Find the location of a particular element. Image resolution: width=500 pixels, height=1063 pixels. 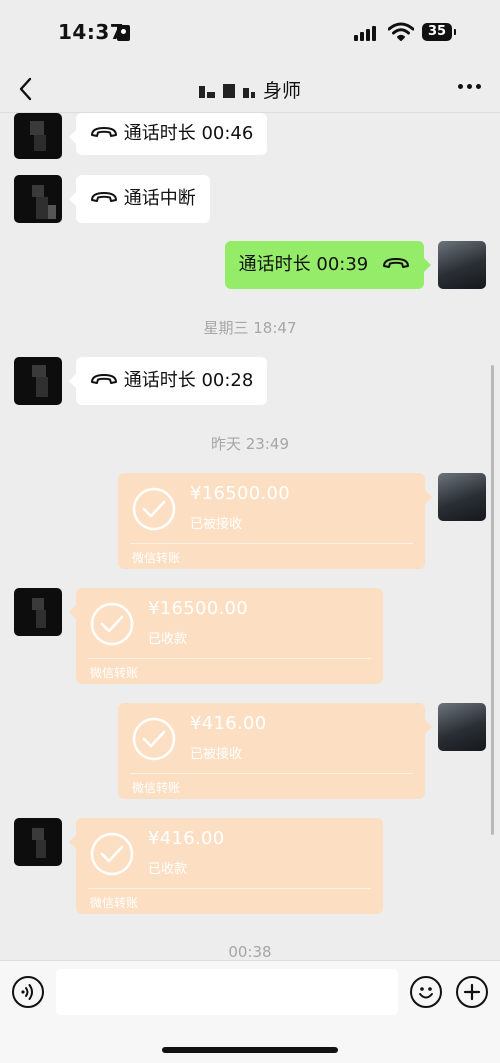

transfer-card: ¥16500.00 已被接收 微信转账 is located at coordinates (275, 521).